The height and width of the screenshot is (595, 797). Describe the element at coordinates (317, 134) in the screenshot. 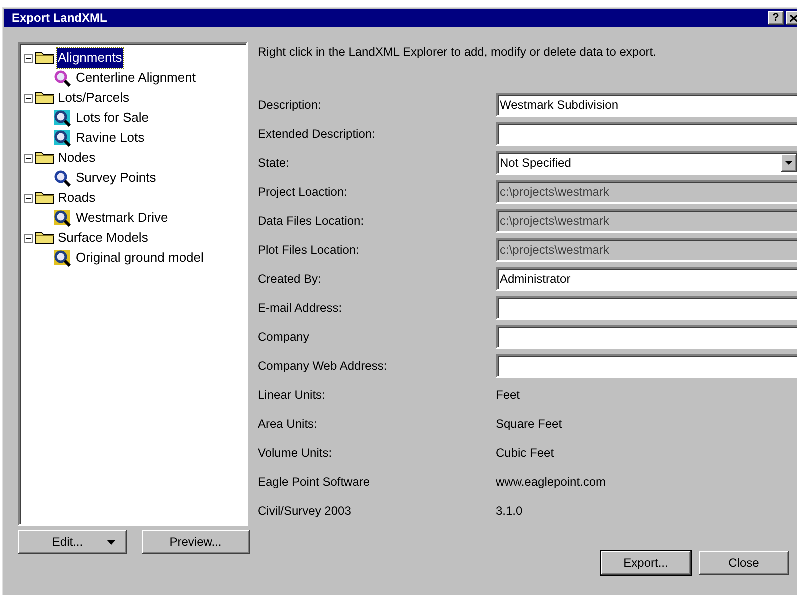

I see `field-label: Extended Description:` at that location.